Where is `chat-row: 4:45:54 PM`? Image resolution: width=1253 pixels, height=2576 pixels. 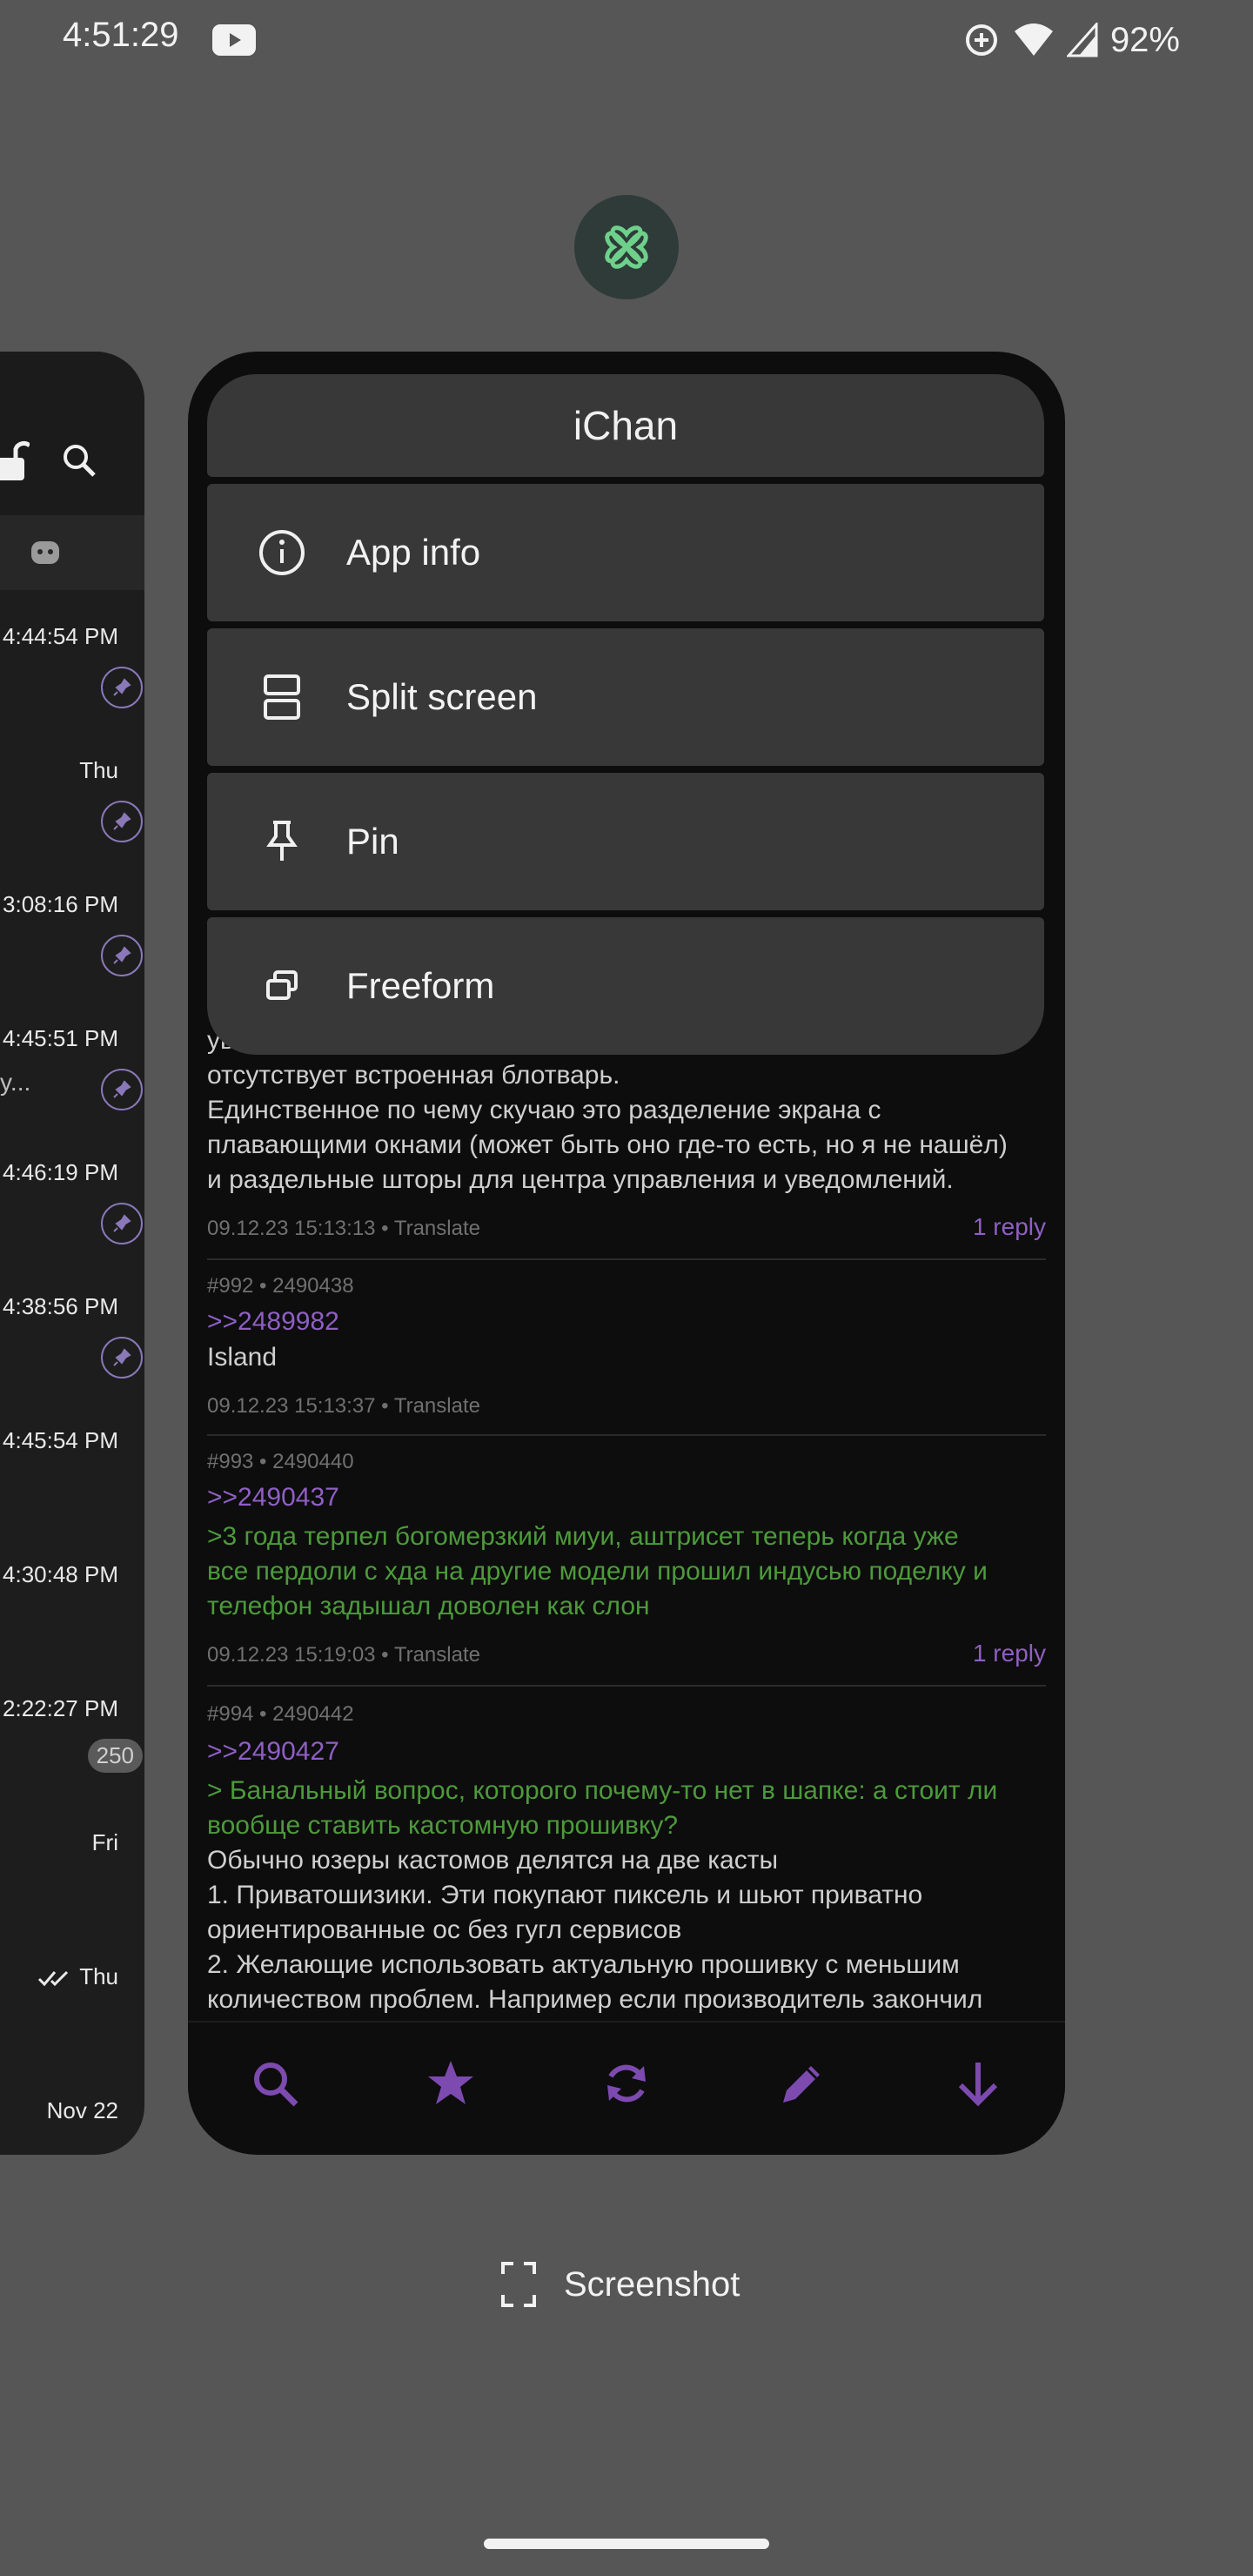 chat-row: 4:45:54 PM is located at coordinates (59, 1441).